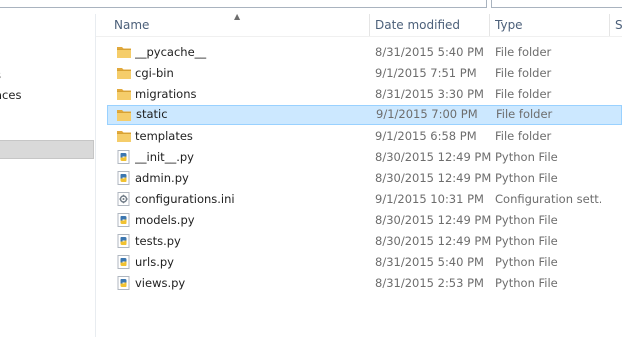 The height and width of the screenshot is (337, 622). I want to click on file-row: tests.py 8/30/2015 12:49 PM Python File, so click(364, 241).